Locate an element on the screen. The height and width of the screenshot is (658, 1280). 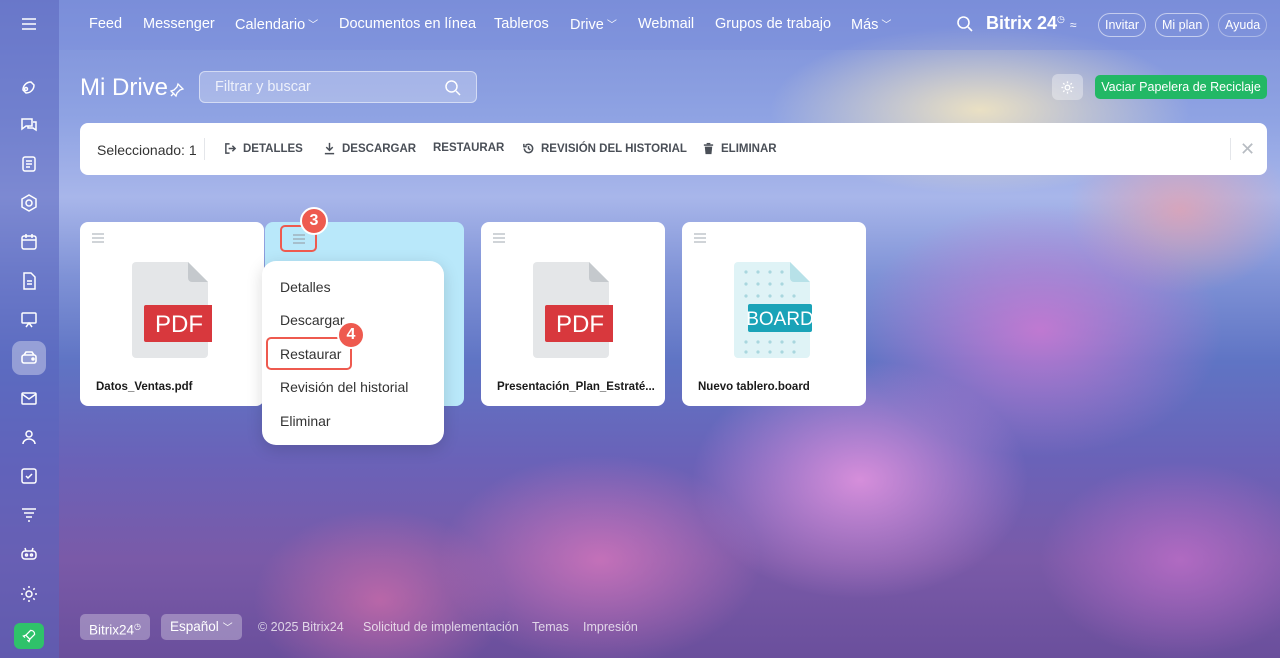
restore-action-button: RESTAURAR is located at coordinates (468, 148).